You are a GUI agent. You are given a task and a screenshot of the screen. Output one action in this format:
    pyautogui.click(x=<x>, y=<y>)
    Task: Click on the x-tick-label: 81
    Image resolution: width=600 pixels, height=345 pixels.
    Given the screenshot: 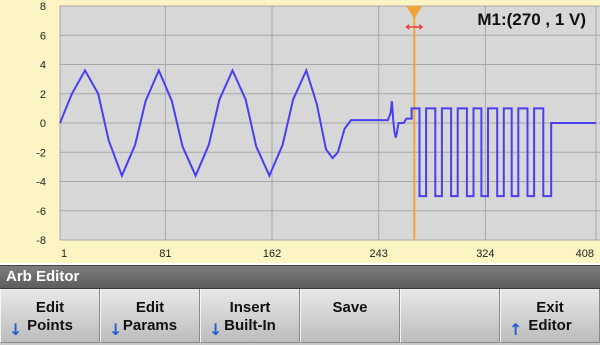 What is the action you would take?
    pyautogui.click(x=165, y=254)
    